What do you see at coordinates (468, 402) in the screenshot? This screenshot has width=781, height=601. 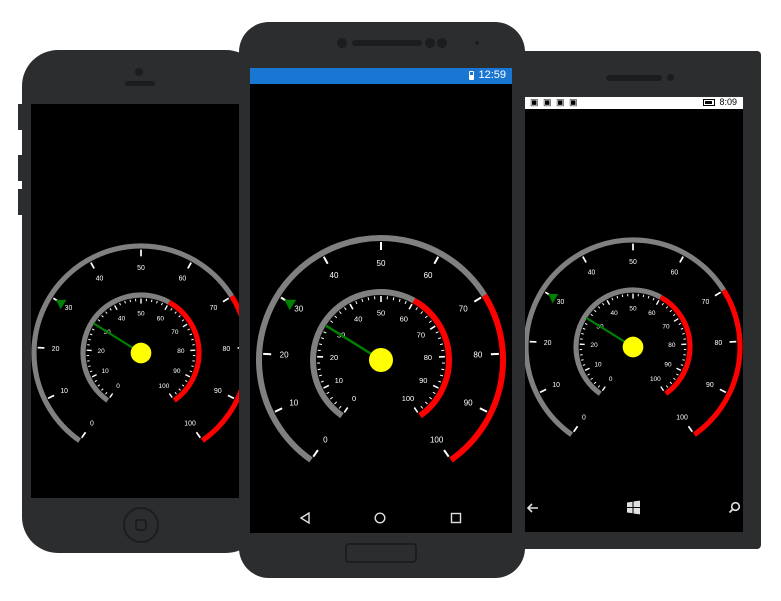 I see `tick-label: 90` at bounding box center [468, 402].